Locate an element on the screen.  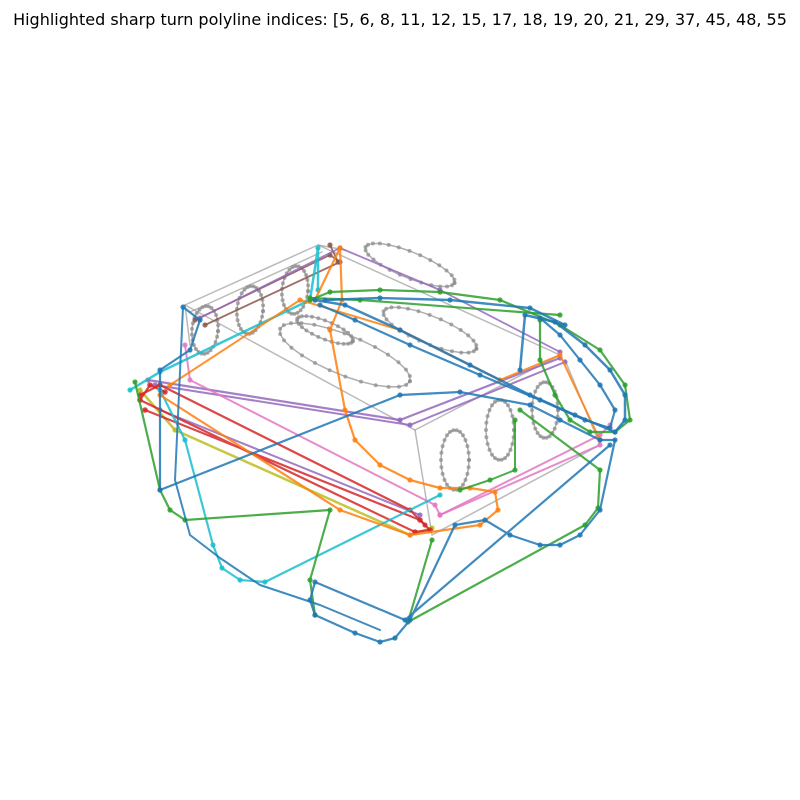
red-polyline-2-vertex is located at coordinates (150, 385).